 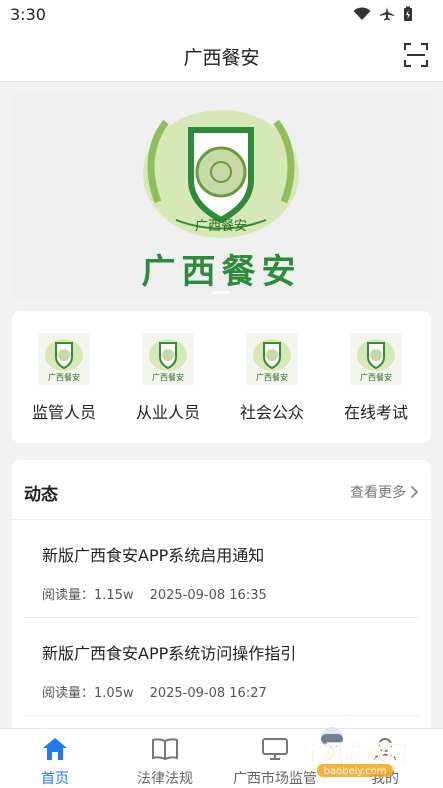 I want to click on quick-action-supervisors: 广西餐安 监管人员, so click(x=64, y=378).